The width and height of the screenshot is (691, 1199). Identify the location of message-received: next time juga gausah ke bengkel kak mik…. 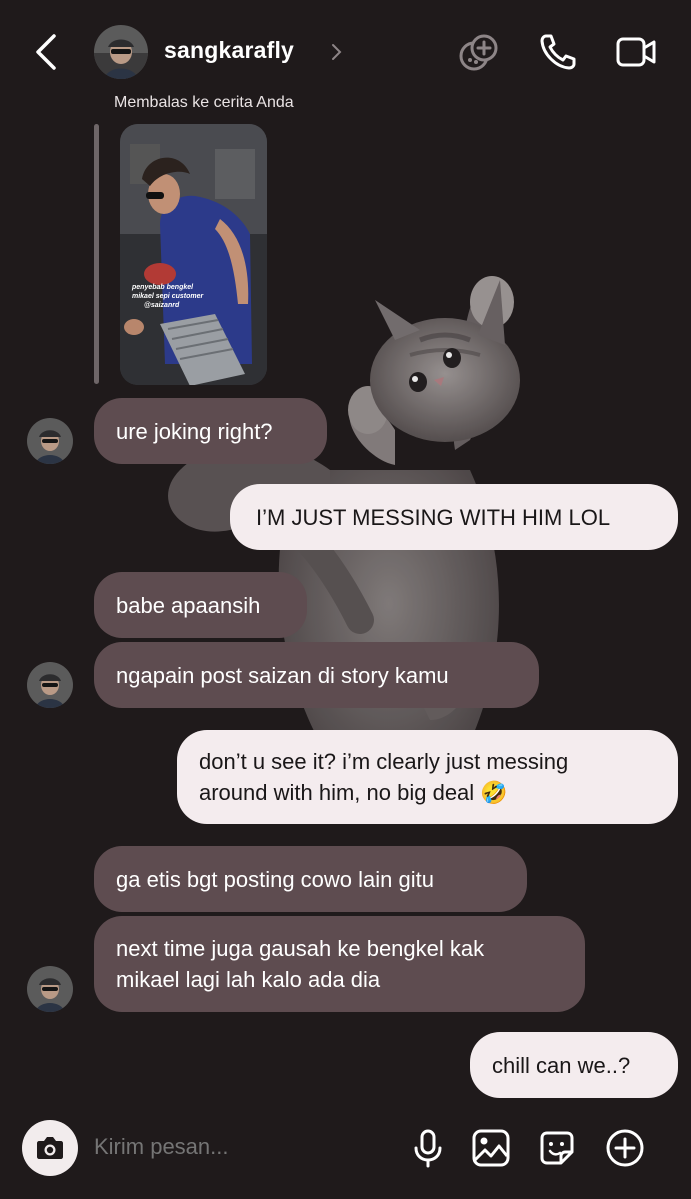
(339, 964).